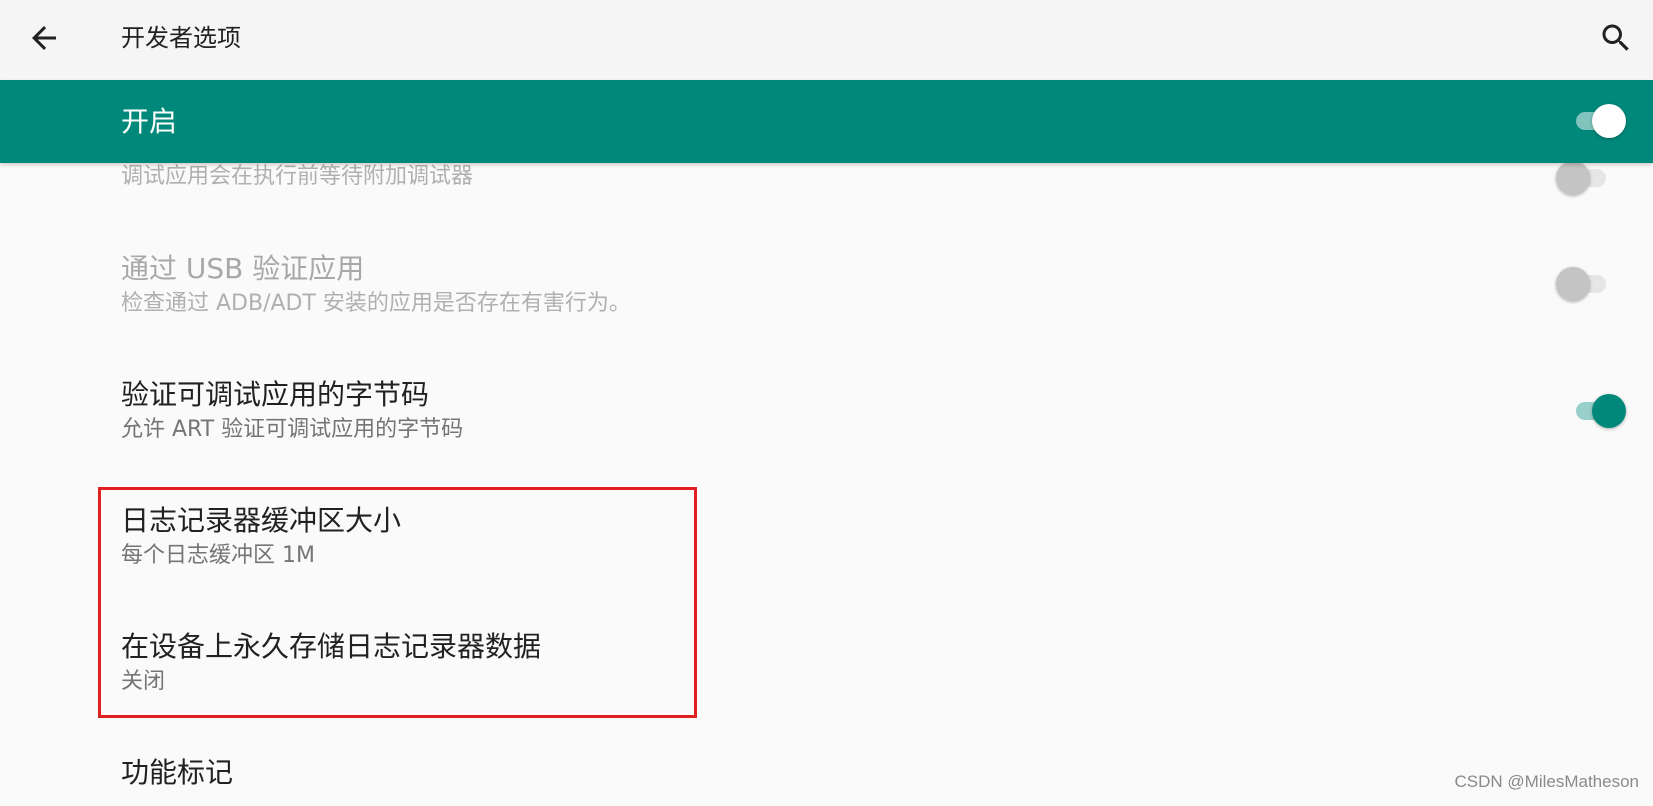 The height and width of the screenshot is (806, 1653). I want to click on pref-summary: 检查通过 ADB/ADT 安装的应用是否存在有害行为。, so click(376, 303).